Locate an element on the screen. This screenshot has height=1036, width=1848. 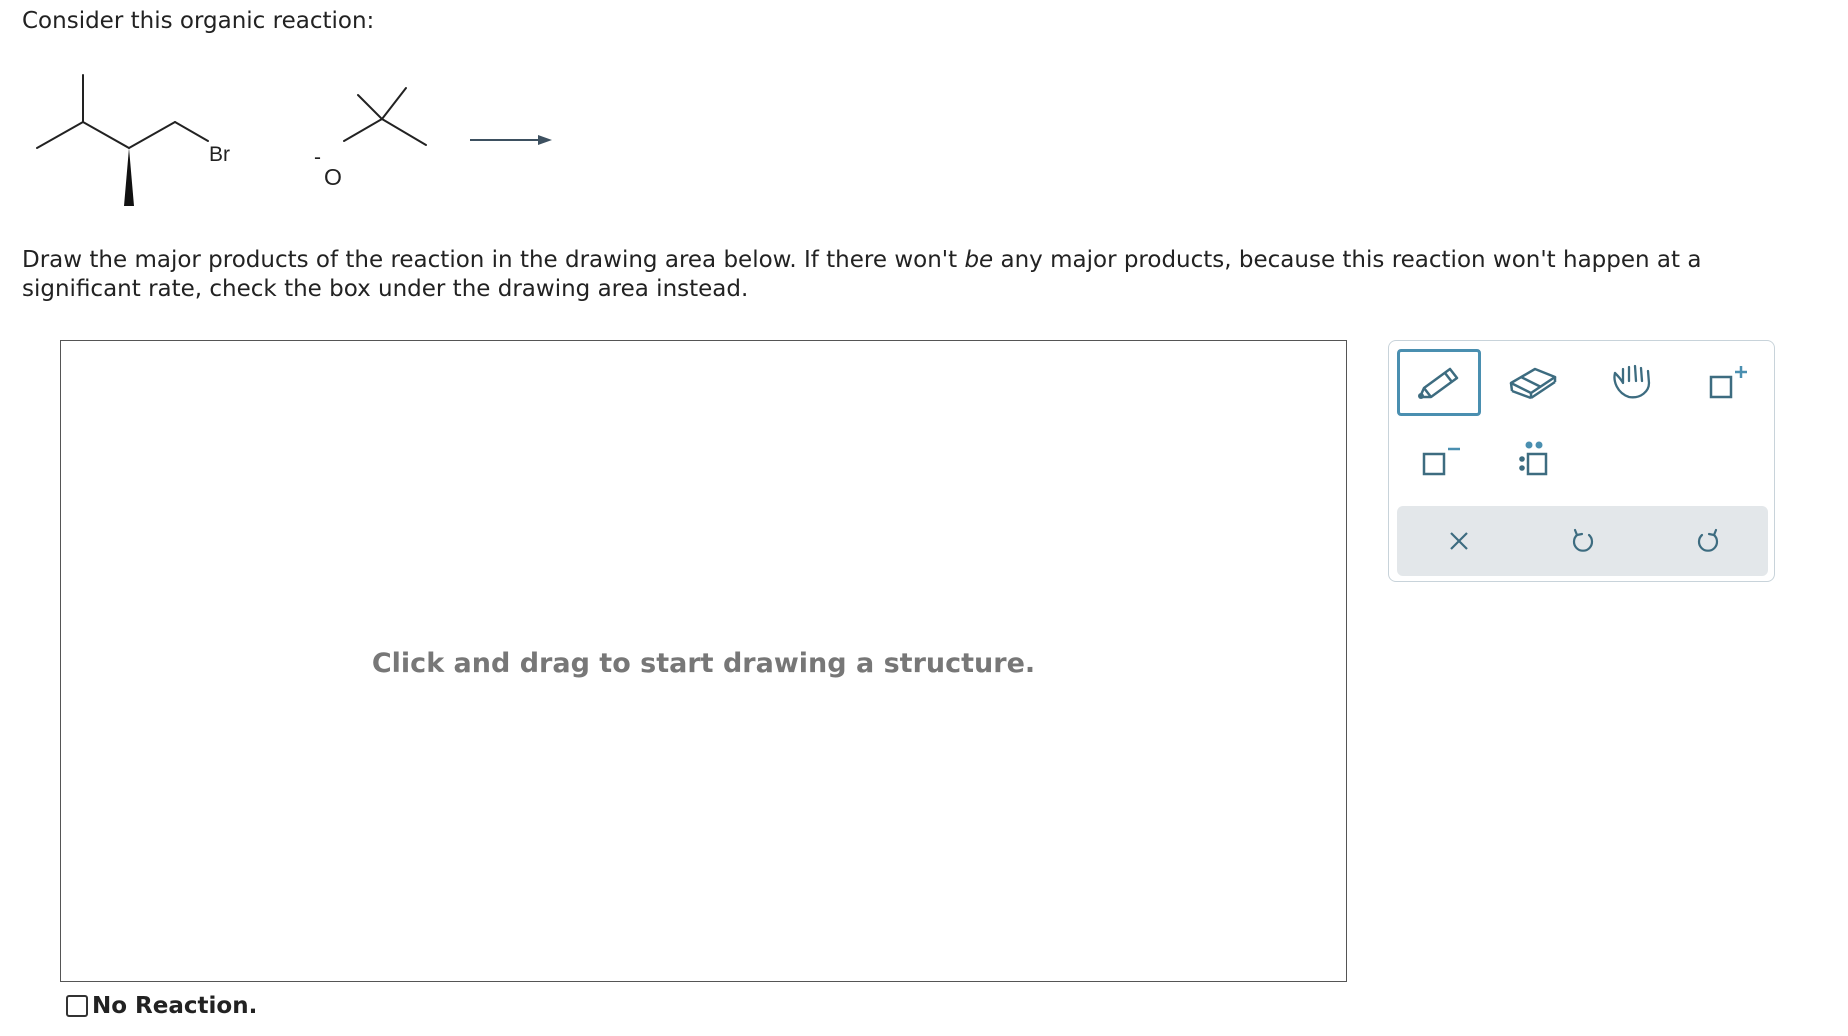
no-reaction-checkbox is located at coordinates (77, 1006).